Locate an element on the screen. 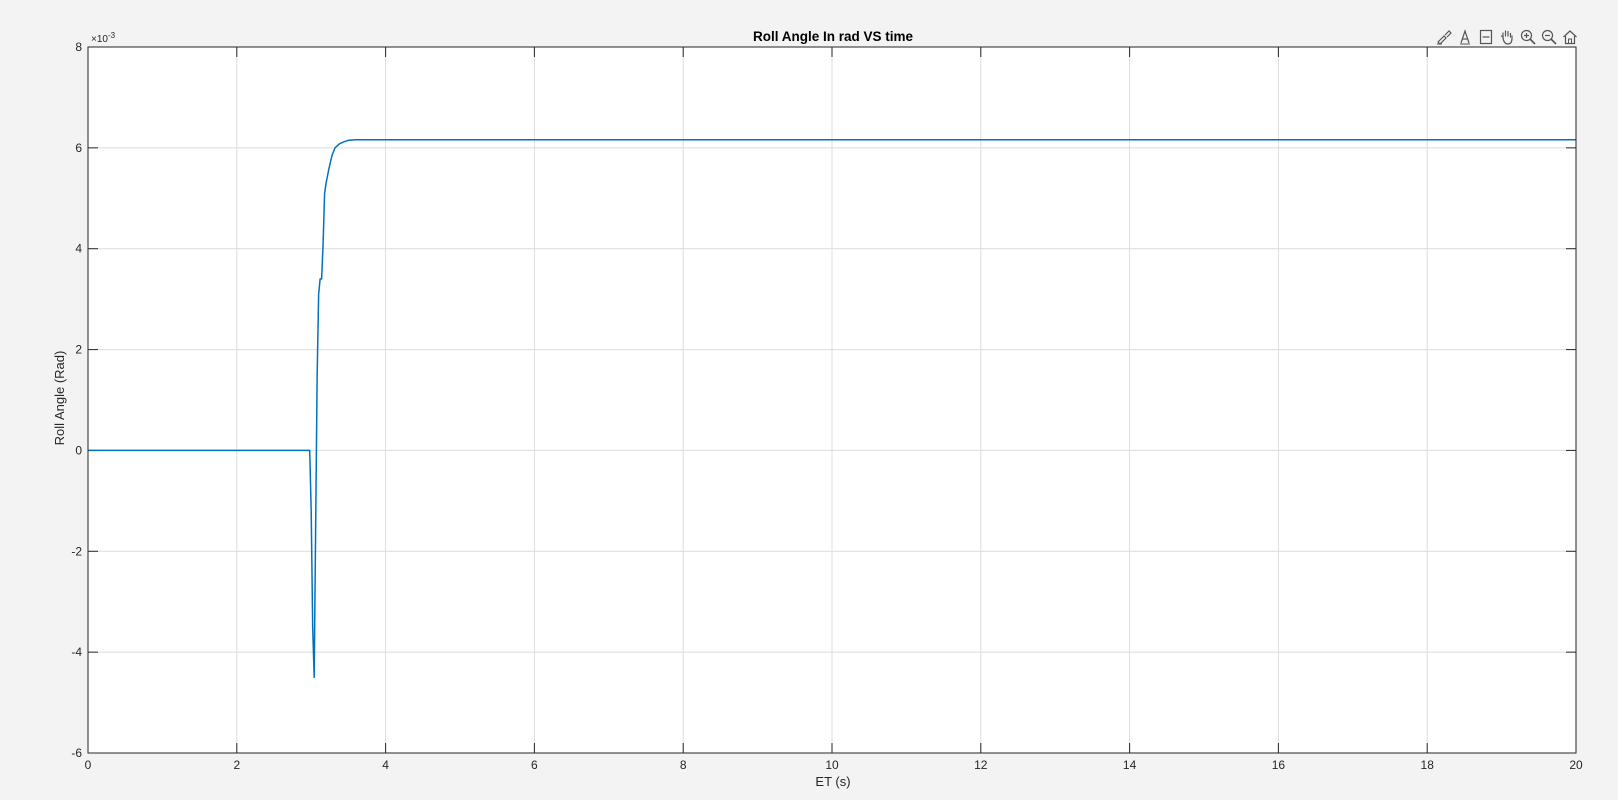  pan-button is located at coordinates (1507, 37).